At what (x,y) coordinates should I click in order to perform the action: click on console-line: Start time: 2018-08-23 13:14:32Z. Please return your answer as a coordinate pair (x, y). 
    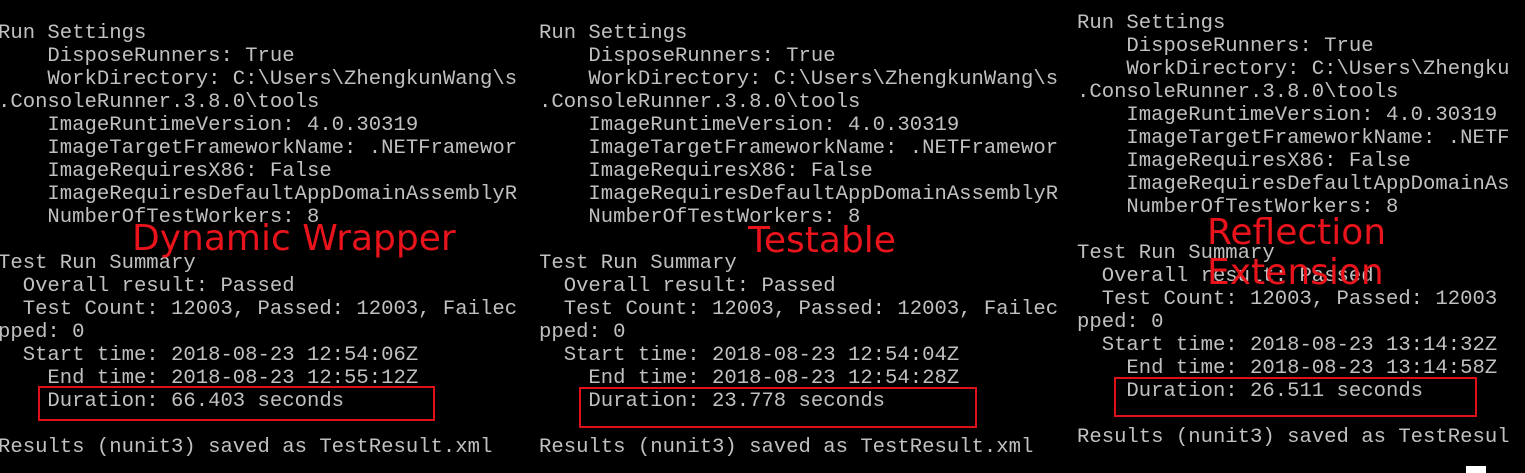
    Looking at the image, I should click on (1287, 345).